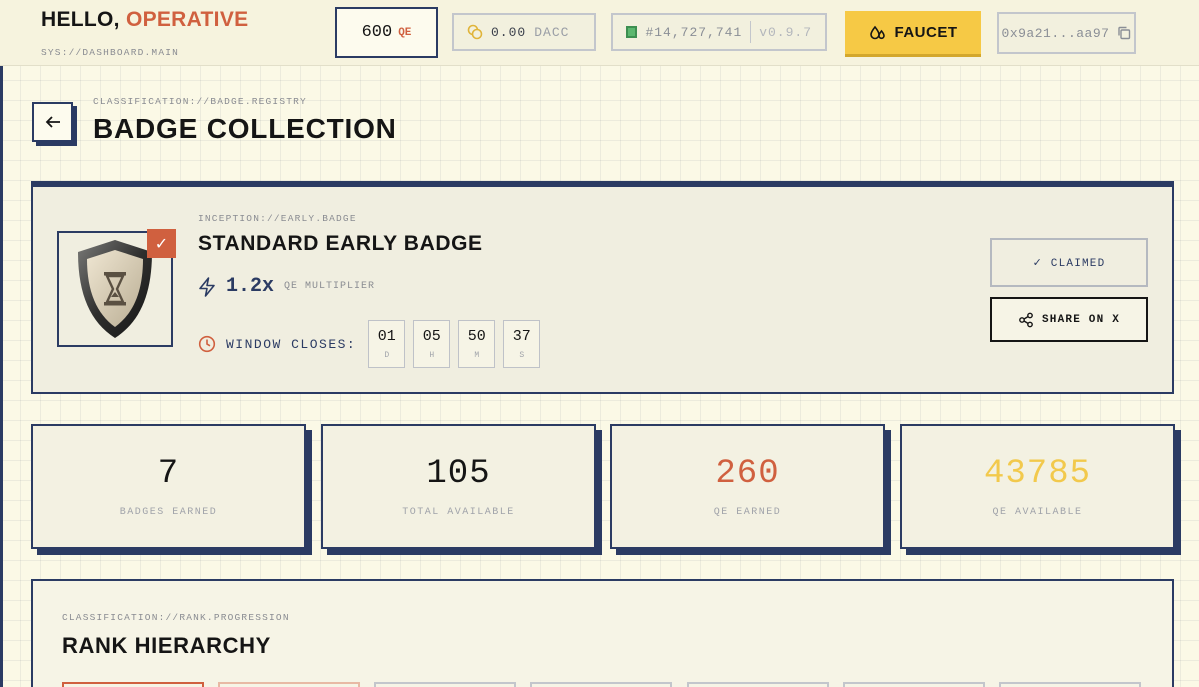 This screenshot has height=687, width=1199. I want to click on dacc-balance: 0.00, so click(509, 32).